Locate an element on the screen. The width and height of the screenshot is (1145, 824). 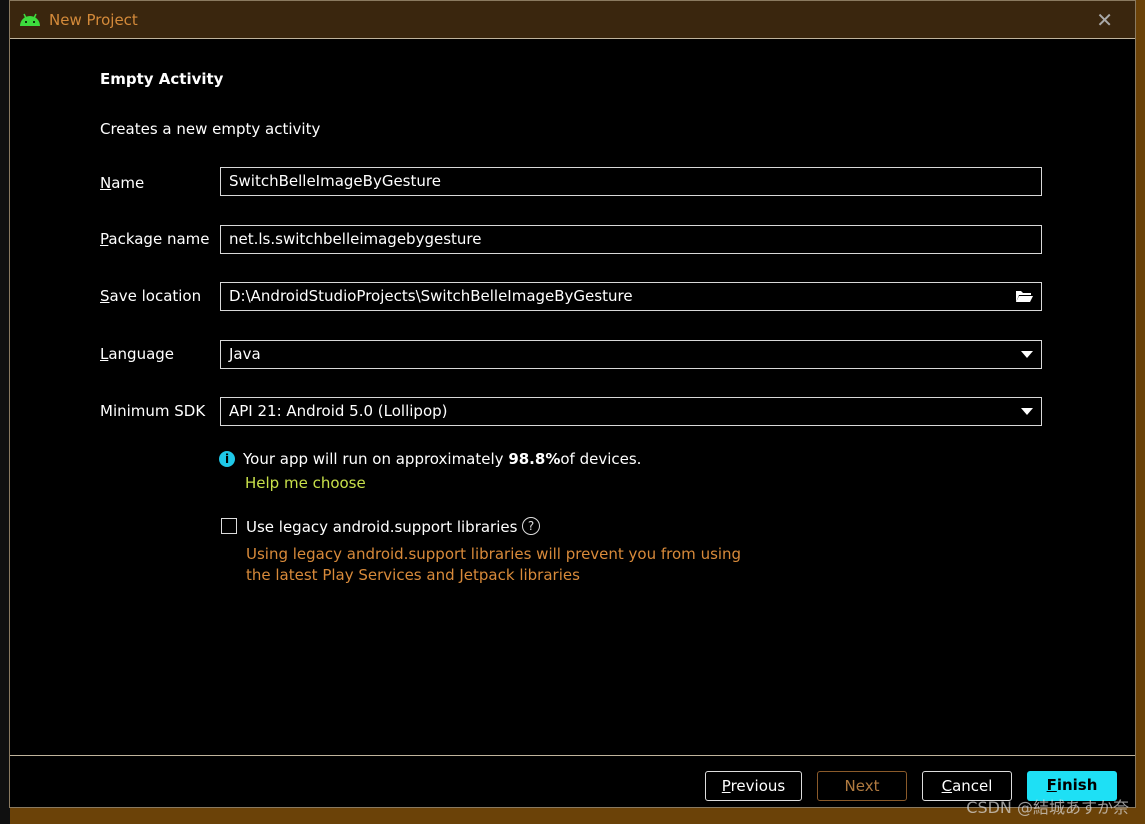
name-label: Name is located at coordinates (122, 183).